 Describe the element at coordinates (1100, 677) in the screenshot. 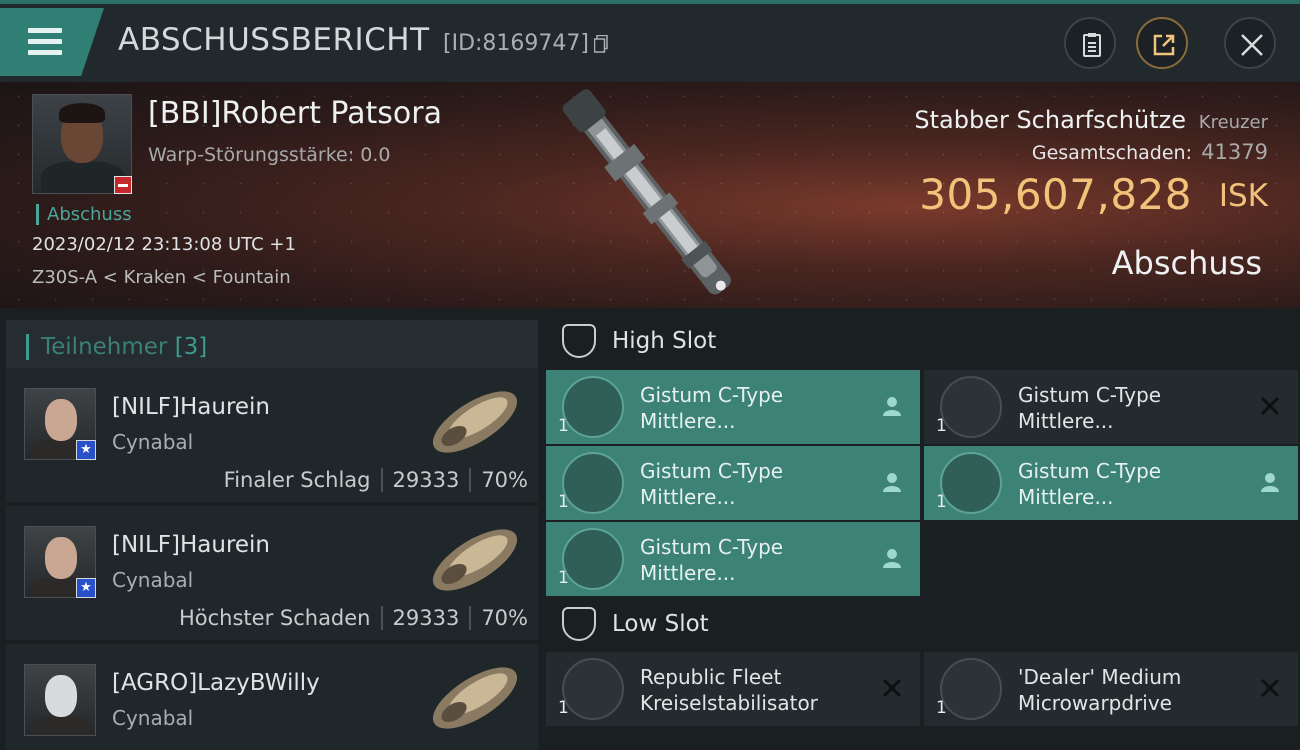

I see `module-name-line1: 'Dealer' Medium` at that location.